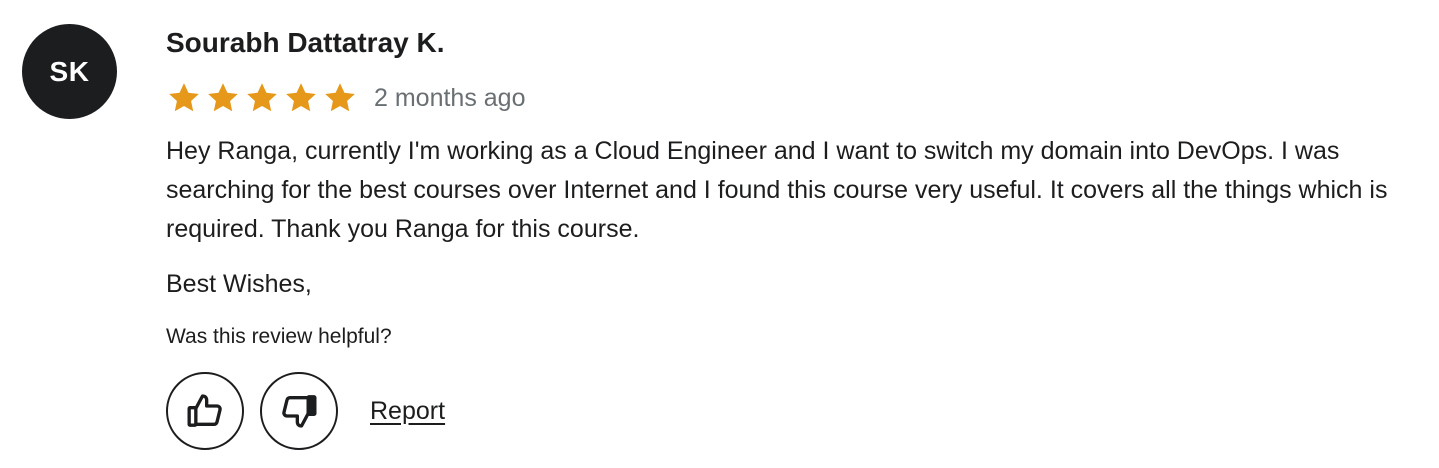 Image resolution: width=1439 pixels, height=468 pixels. I want to click on reviewer-name: Sourabh Dattatray K., so click(305, 42).